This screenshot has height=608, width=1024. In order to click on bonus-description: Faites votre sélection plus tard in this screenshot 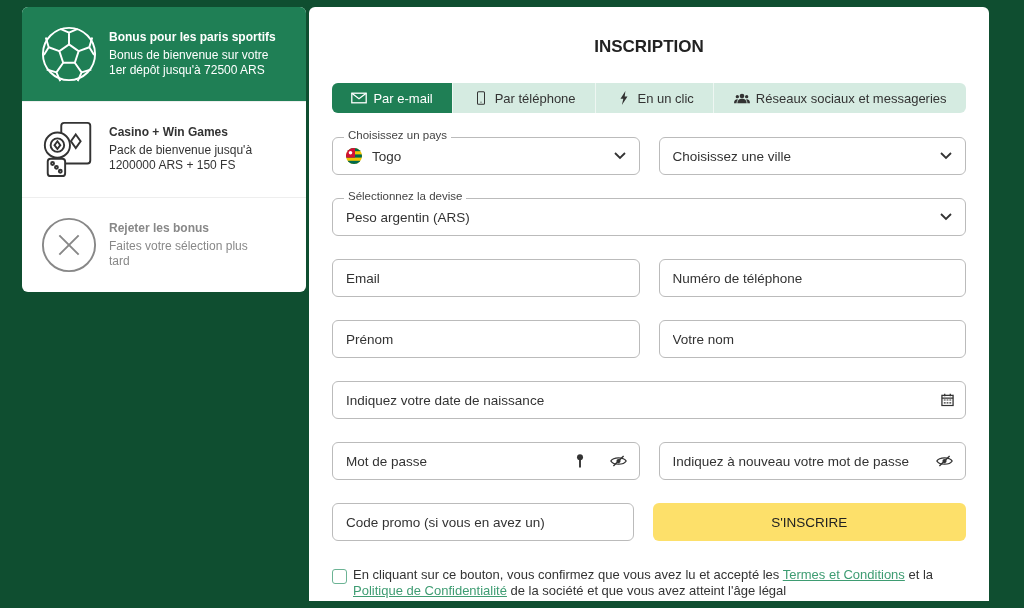, I will do `click(179, 253)`.